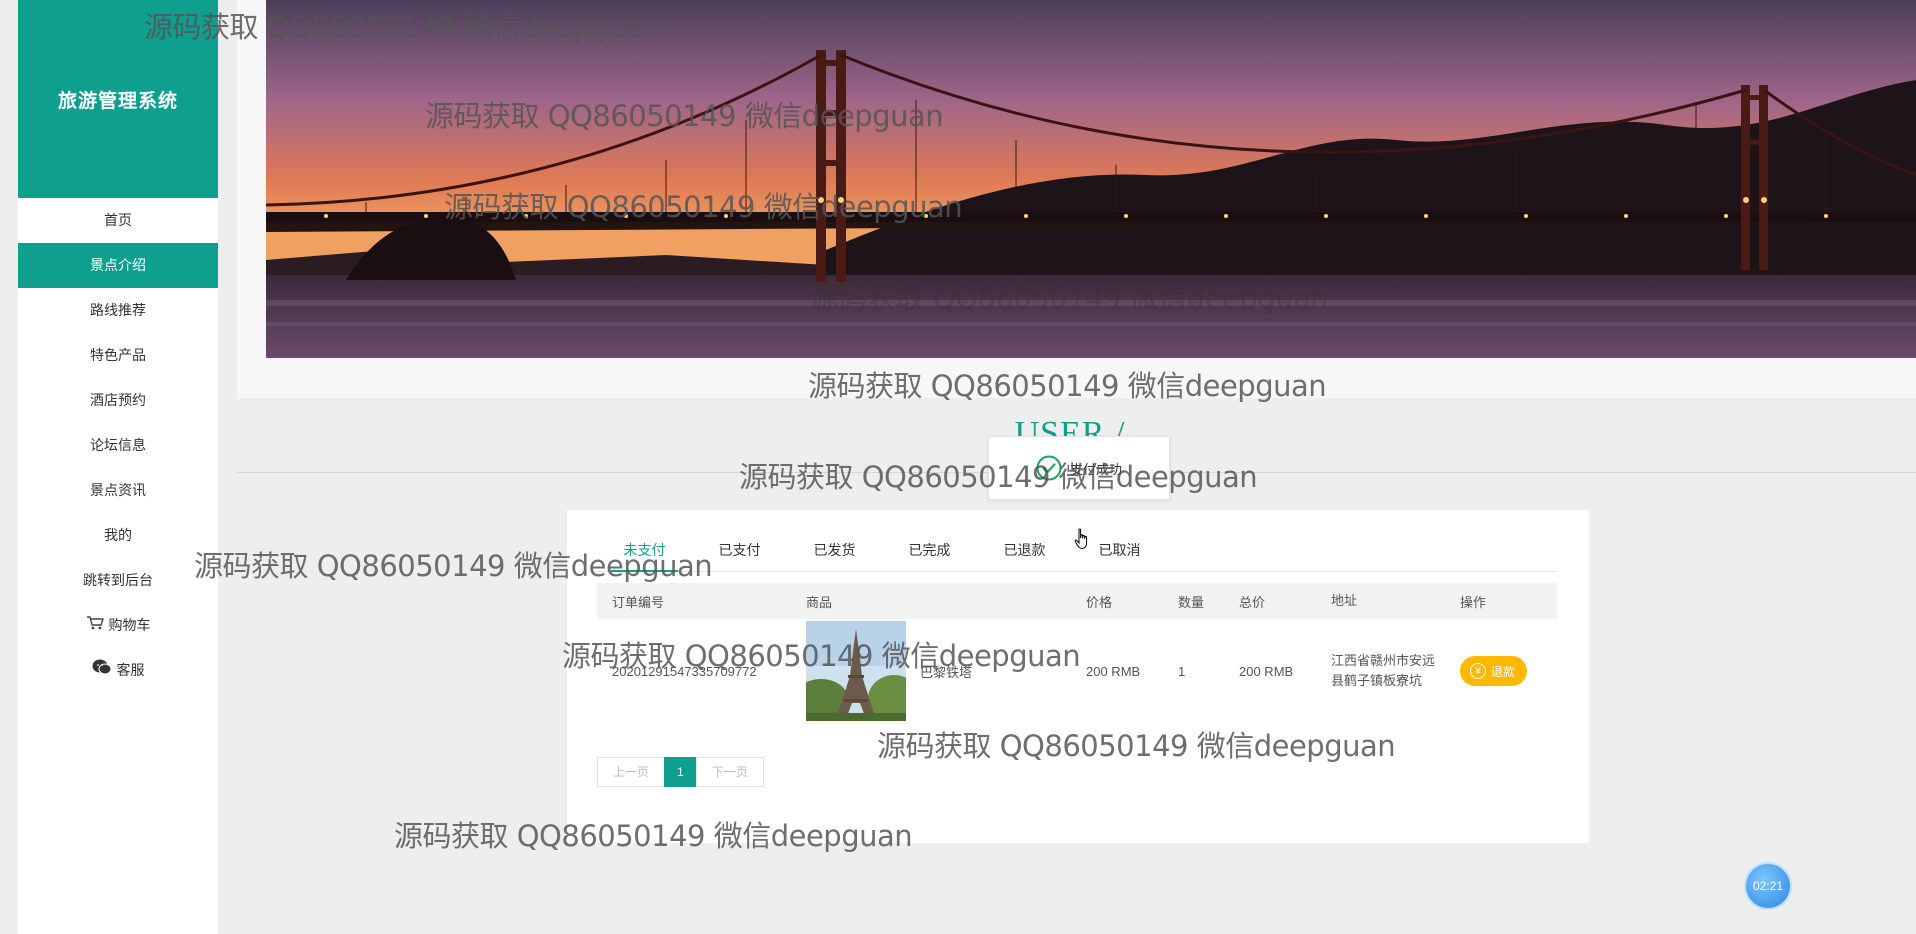  What do you see at coordinates (834, 548) in the screenshot?
I see `tab-shipped: 已发货` at bounding box center [834, 548].